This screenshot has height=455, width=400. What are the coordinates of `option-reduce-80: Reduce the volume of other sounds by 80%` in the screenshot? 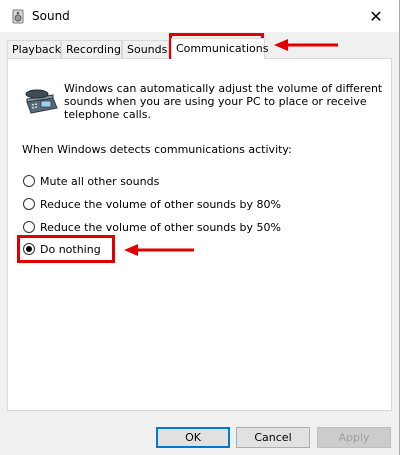 It's located at (152, 204).